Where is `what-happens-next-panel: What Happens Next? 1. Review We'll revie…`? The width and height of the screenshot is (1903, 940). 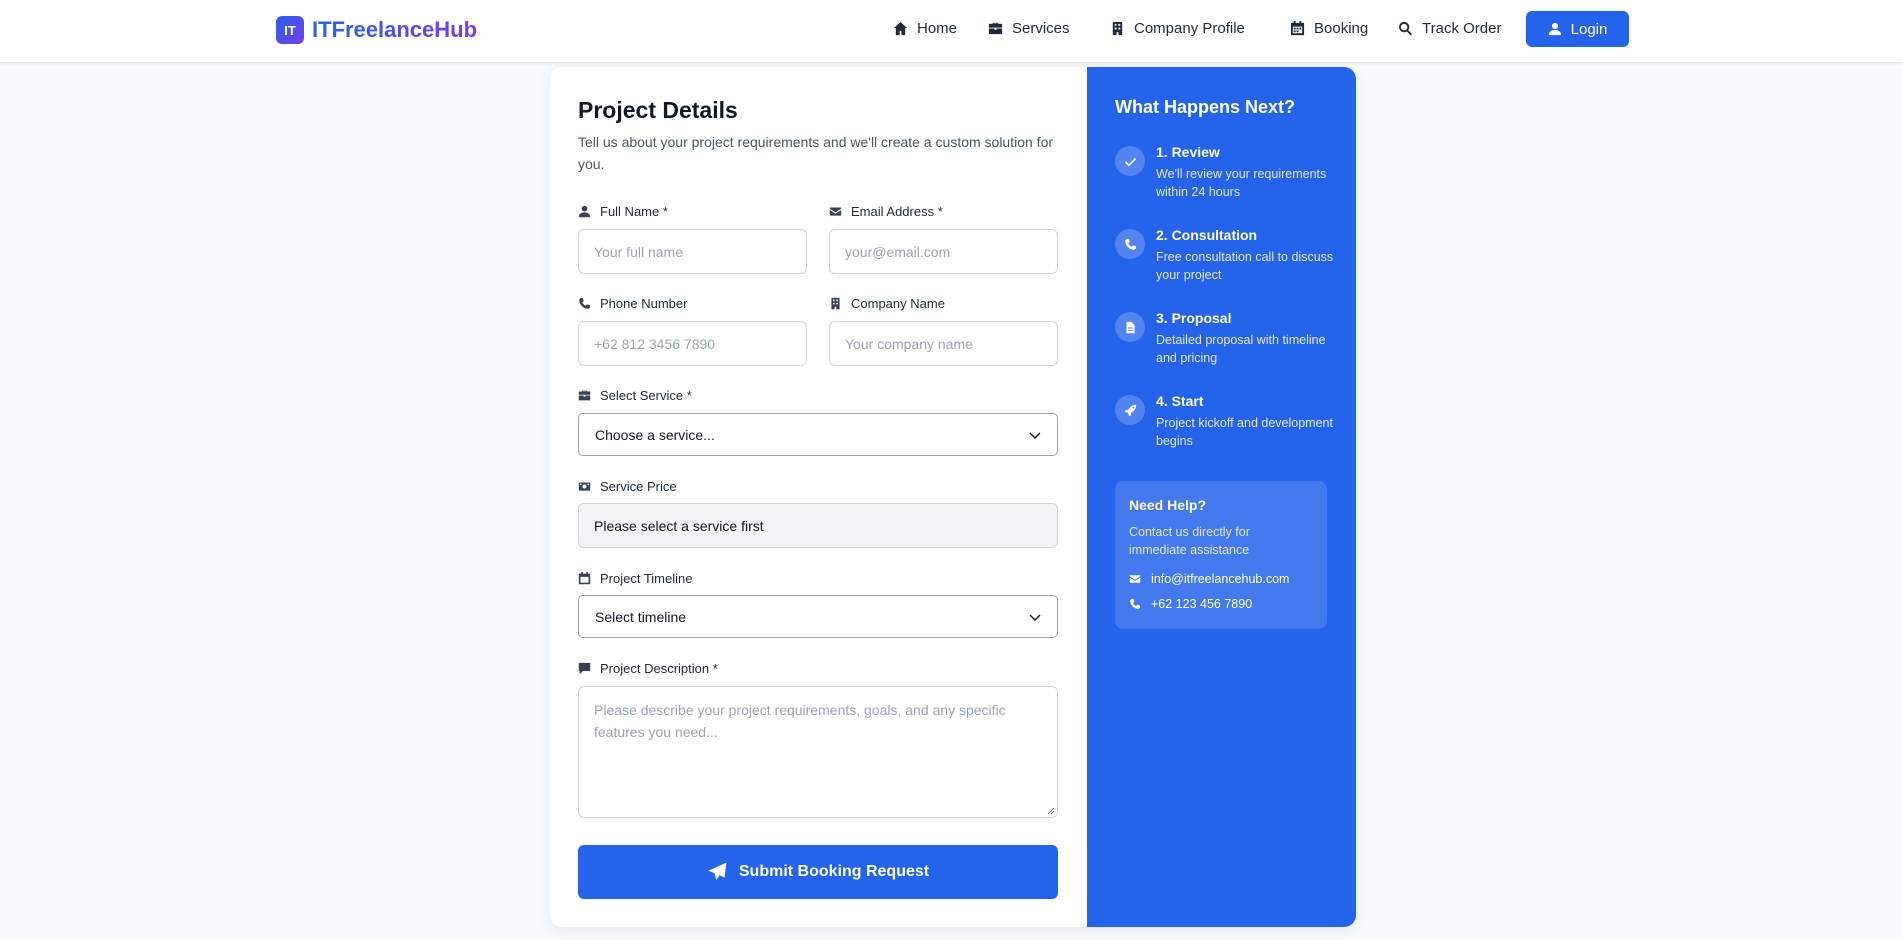 what-happens-next-panel: What Happens Next? 1. Review We'll revie… is located at coordinates (1221, 497).